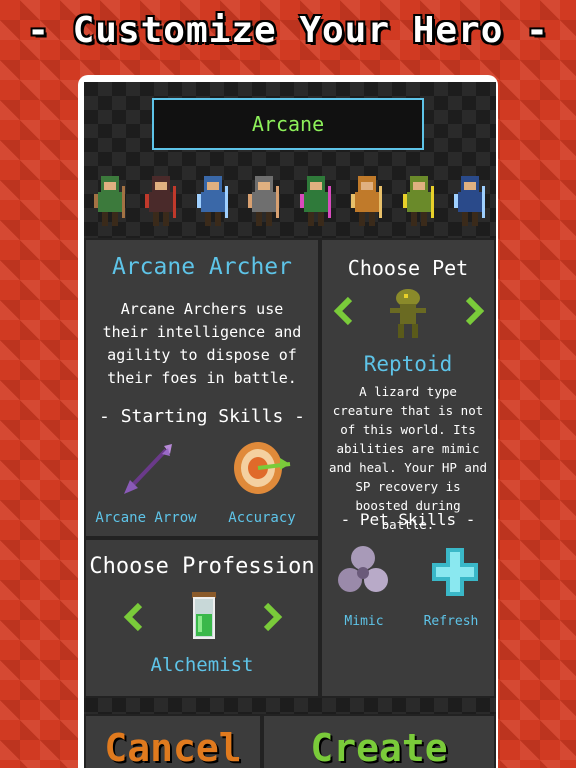 This screenshot has width=576, height=768. I want to click on create-button: Create, so click(379, 741).